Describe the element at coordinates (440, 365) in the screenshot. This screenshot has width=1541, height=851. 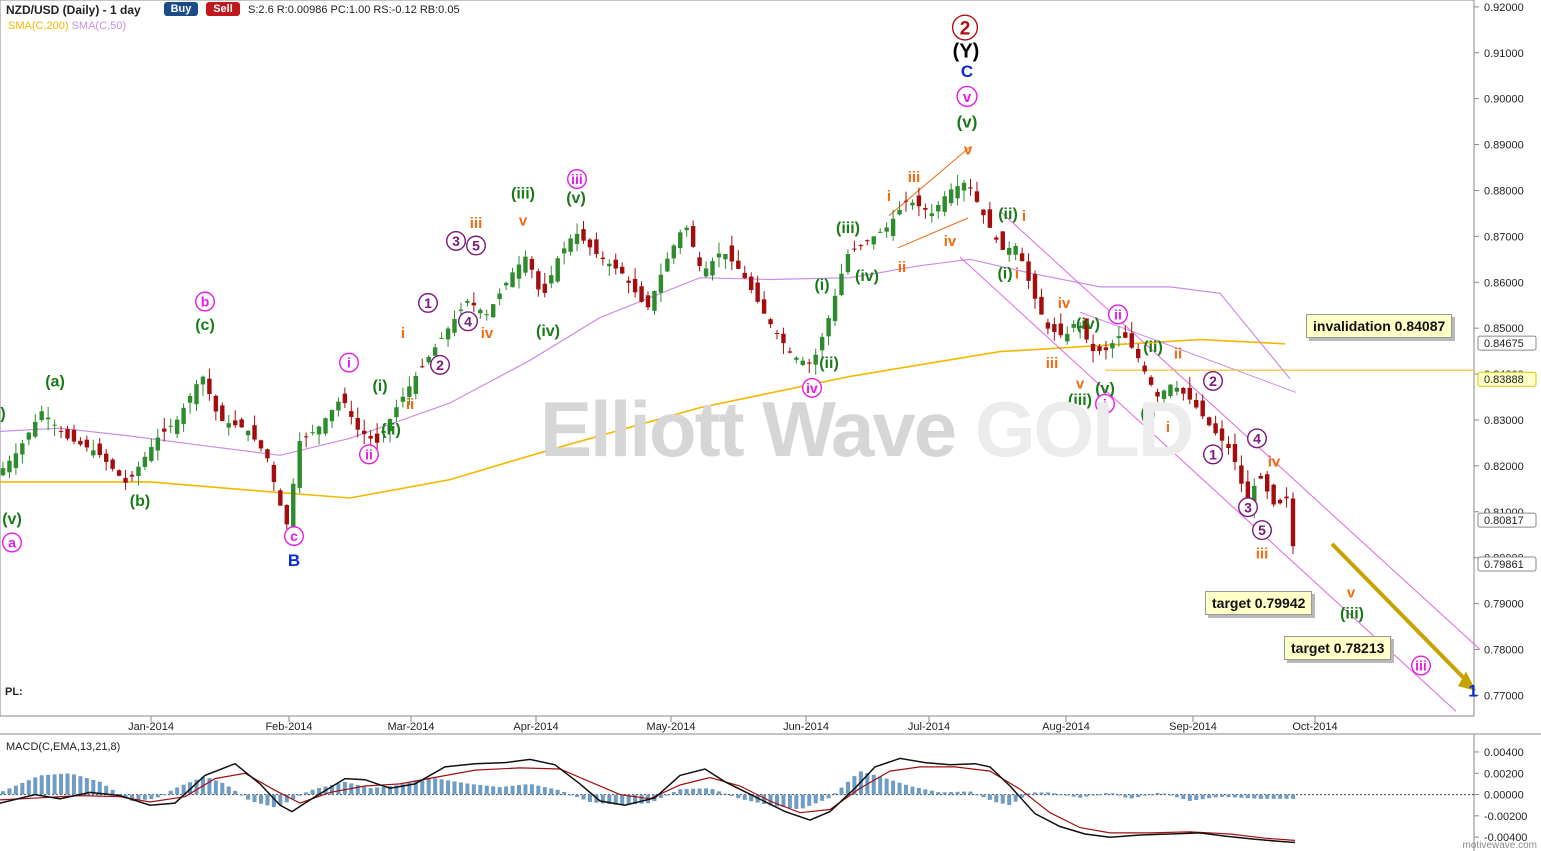
I see `wave-label: 2` at that location.